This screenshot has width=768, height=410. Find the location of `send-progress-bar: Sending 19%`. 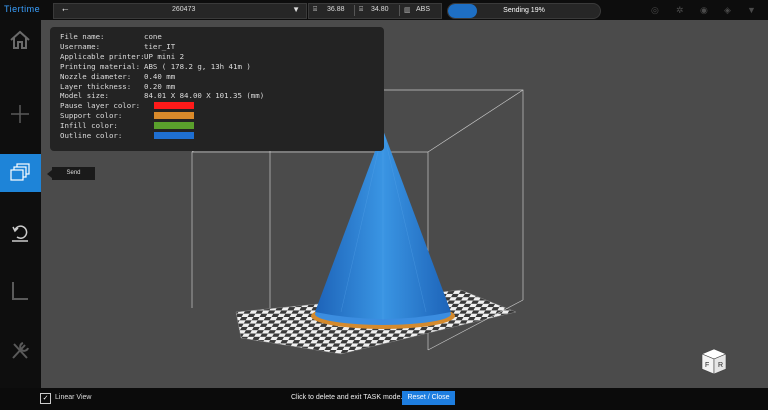

send-progress-bar: Sending 19% is located at coordinates (524, 11).